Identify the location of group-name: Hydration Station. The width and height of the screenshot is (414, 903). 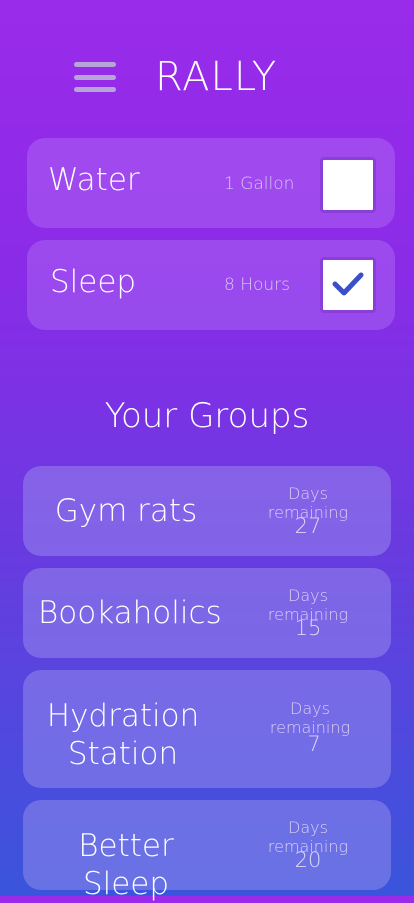
(123, 735).